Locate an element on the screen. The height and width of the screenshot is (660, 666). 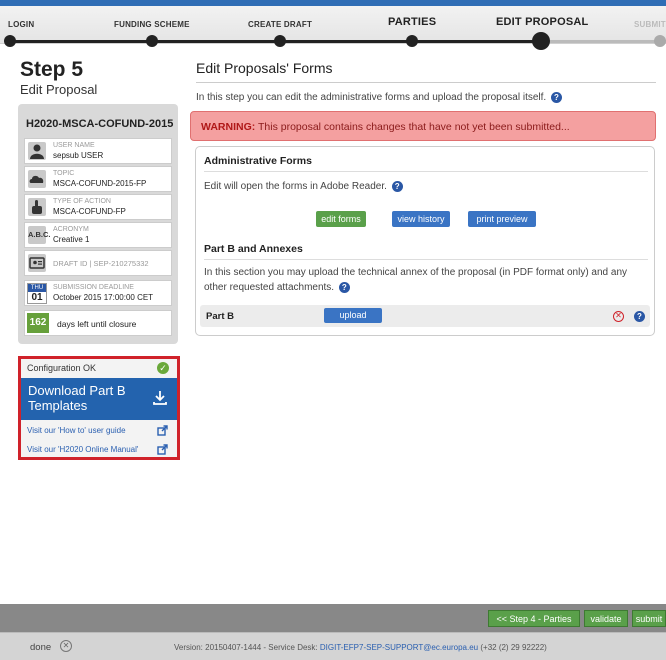
step-dot-draft is located at coordinates (280, 41).